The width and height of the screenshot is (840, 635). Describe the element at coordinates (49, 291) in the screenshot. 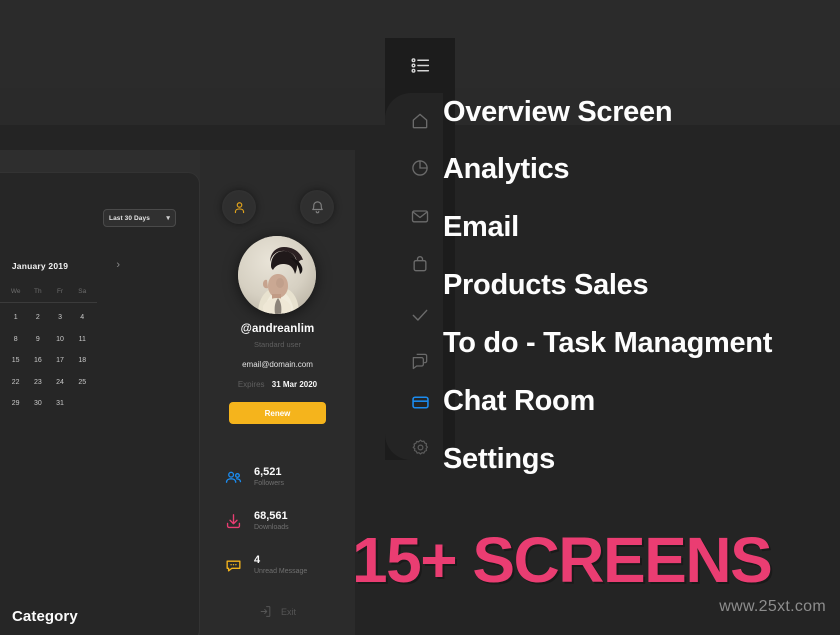

I see `calendar-day-headers: SuMoTuWeThFrSa` at that location.